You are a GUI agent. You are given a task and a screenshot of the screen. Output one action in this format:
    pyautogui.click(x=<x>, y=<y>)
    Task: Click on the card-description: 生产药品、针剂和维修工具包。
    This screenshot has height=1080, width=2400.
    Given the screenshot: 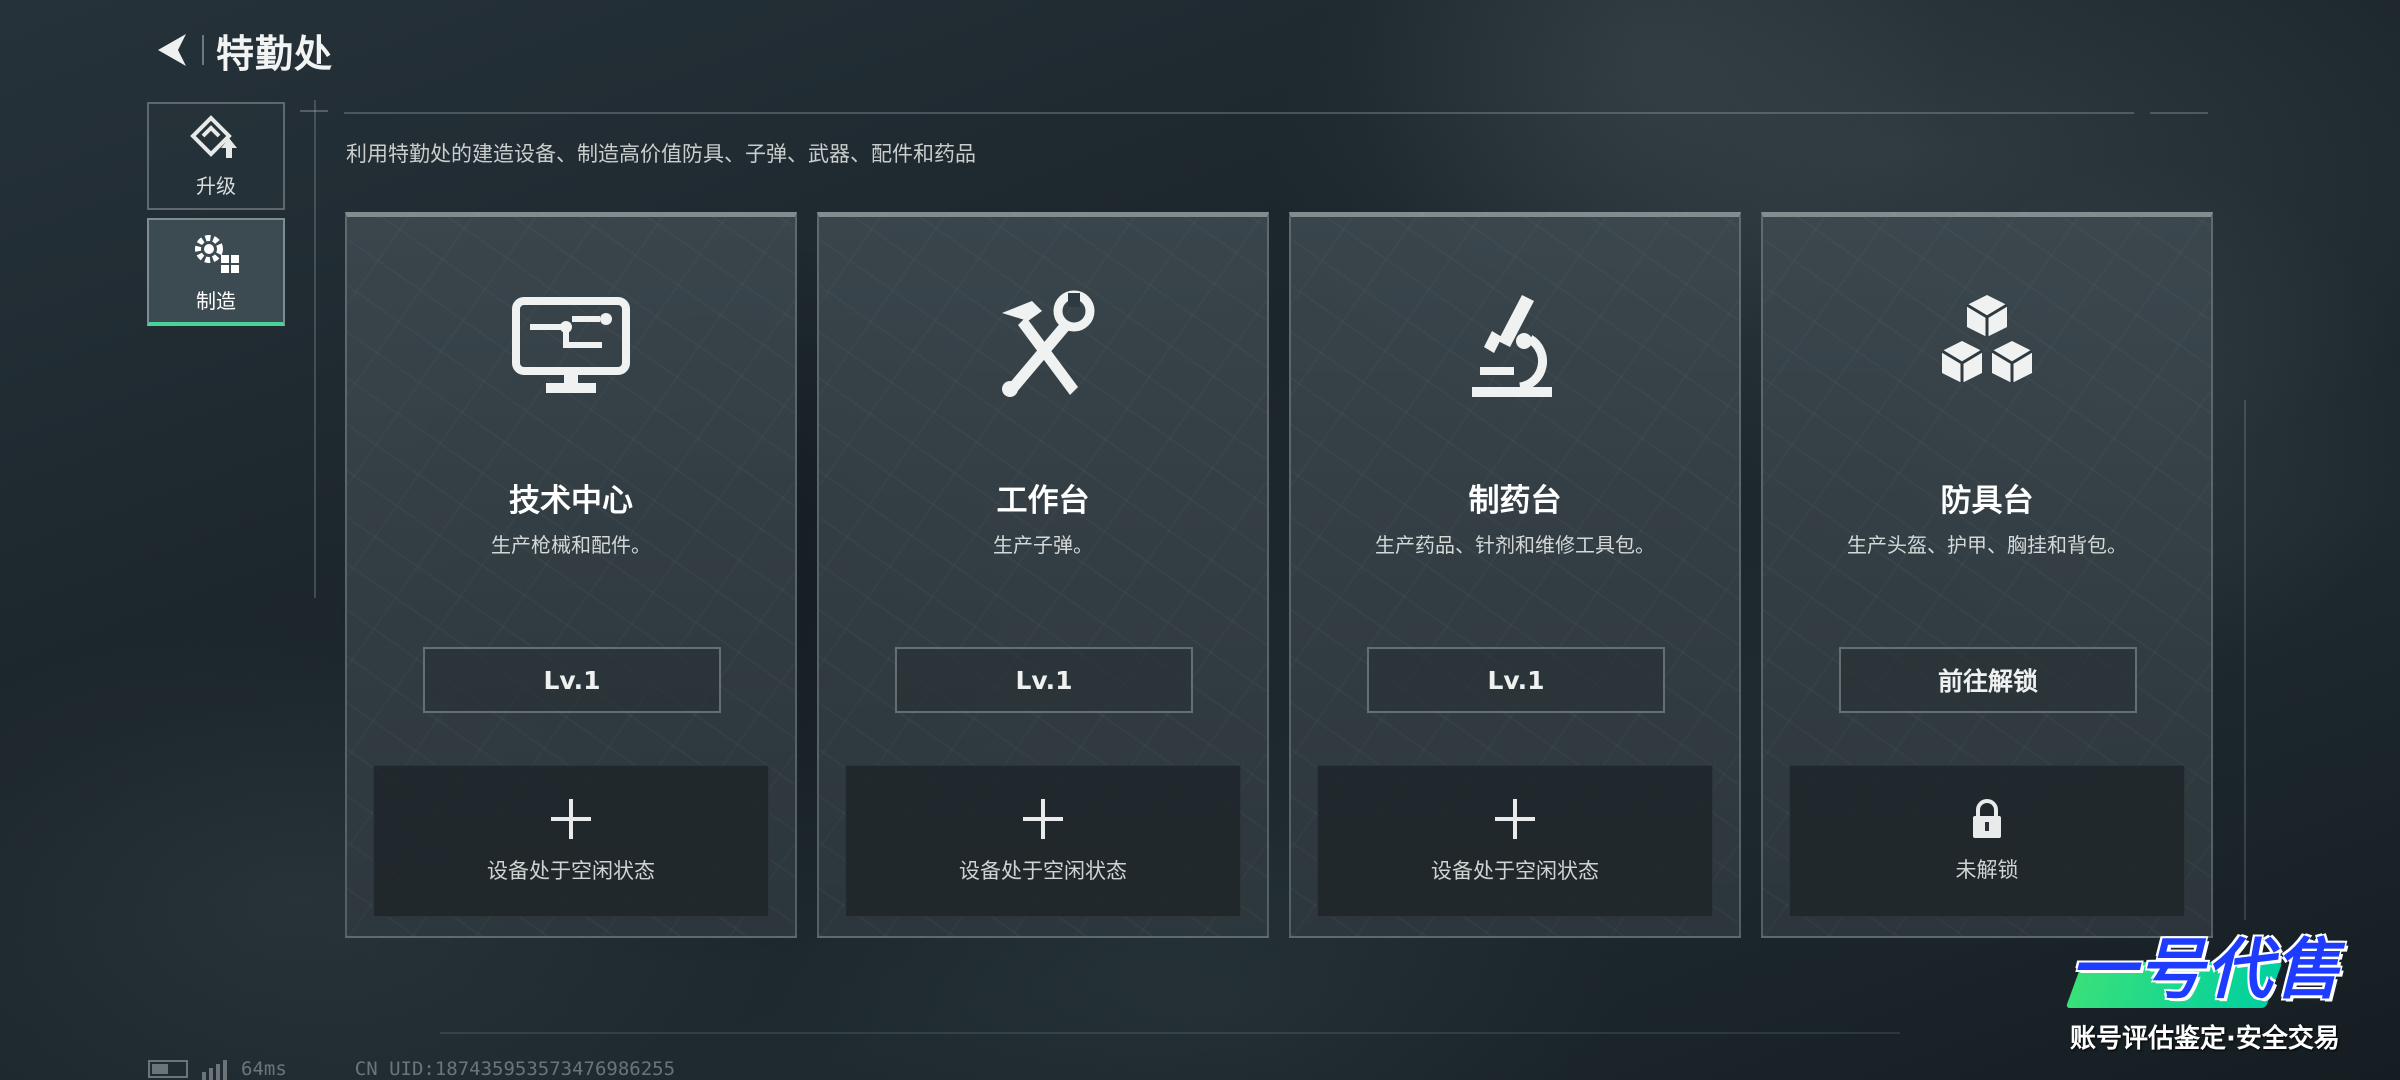 What is the action you would take?
    pyautogui.click(x=1515, y=545)
    